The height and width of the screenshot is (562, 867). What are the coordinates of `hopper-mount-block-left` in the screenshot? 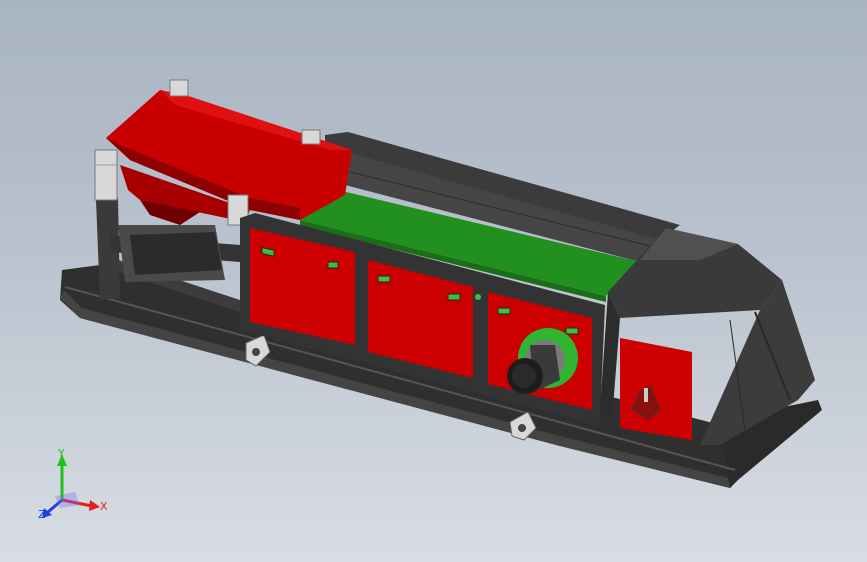 It's located at (106, 175).